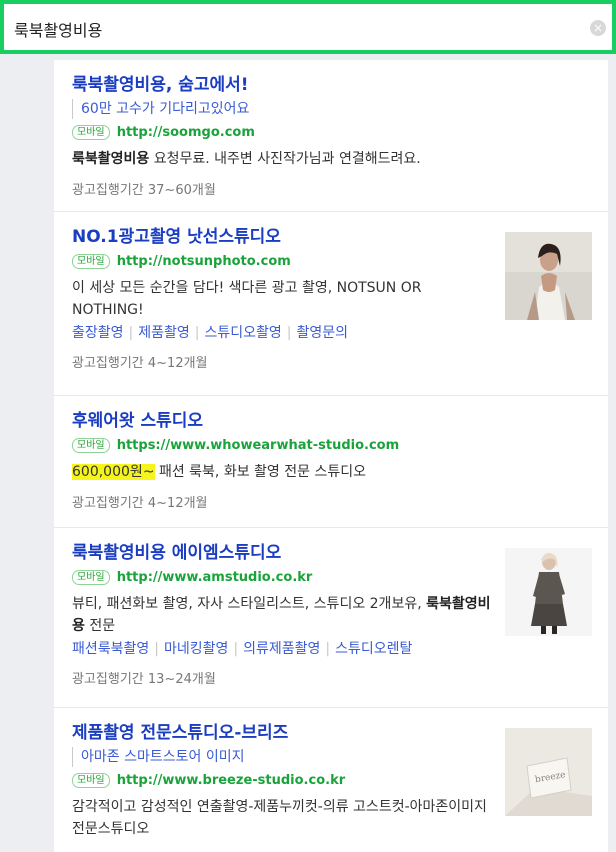  Describe the element at coordinates (323, 333) in the screenshot. I see `sitelink-inquiry: 촬영문의` at that location.